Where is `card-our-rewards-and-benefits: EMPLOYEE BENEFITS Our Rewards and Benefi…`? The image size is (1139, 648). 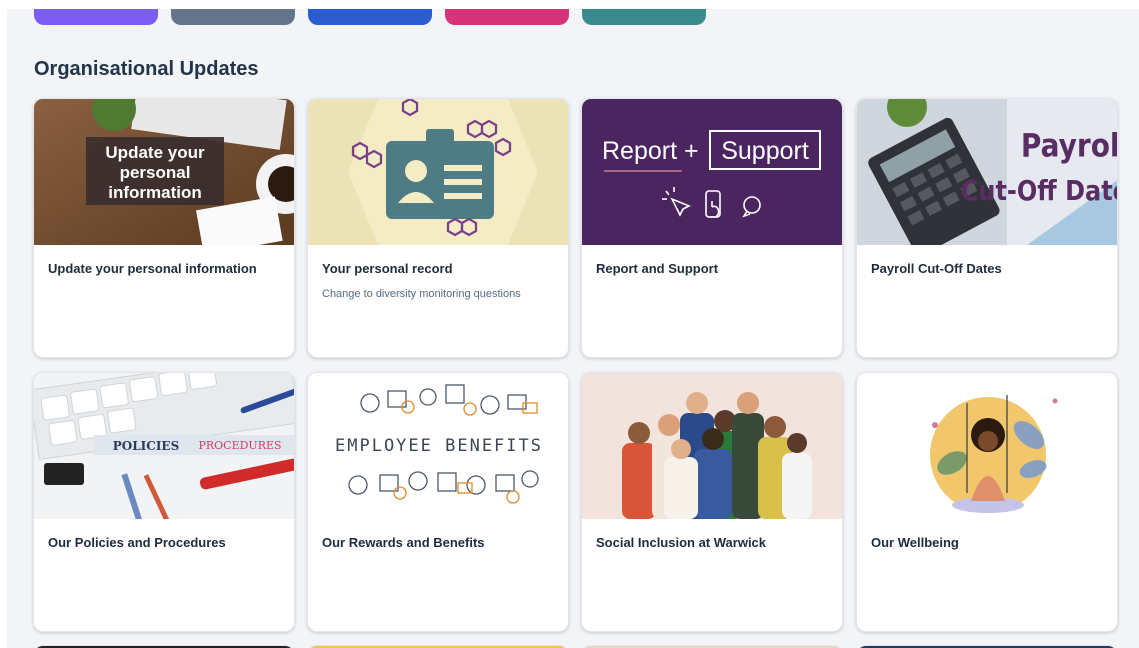 card-our-rewards-and-benefits: EMPLOYEE BENEFITS Our Rewards and Benefi… is located at coordinates (438, 502).